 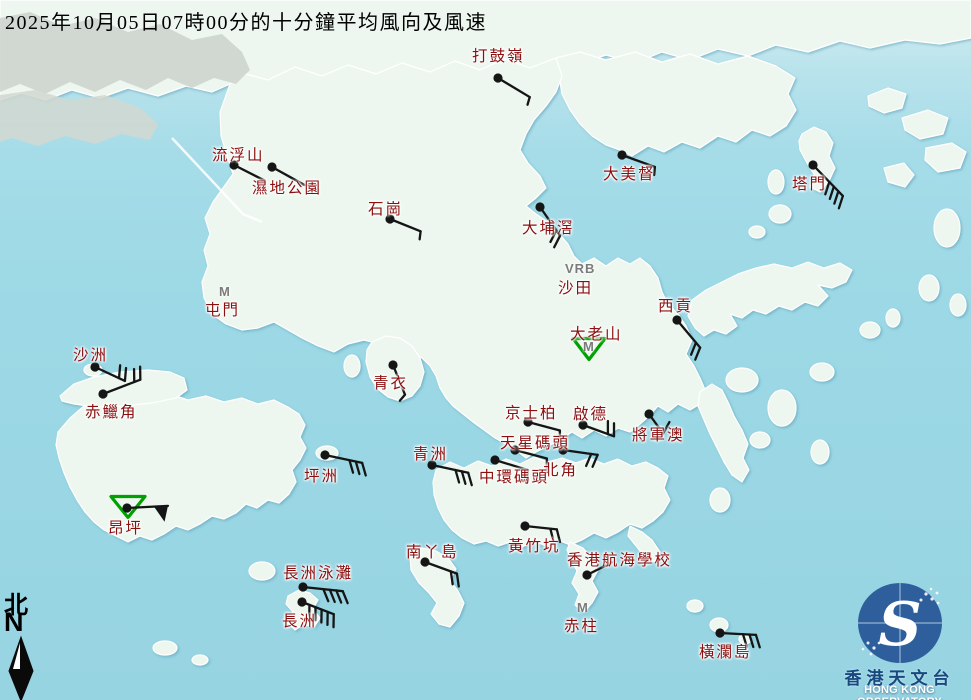 I want to click on hko-logo: S 香港天文台 HONG KONG OBSERVATORY, so click(x=899, y=639).